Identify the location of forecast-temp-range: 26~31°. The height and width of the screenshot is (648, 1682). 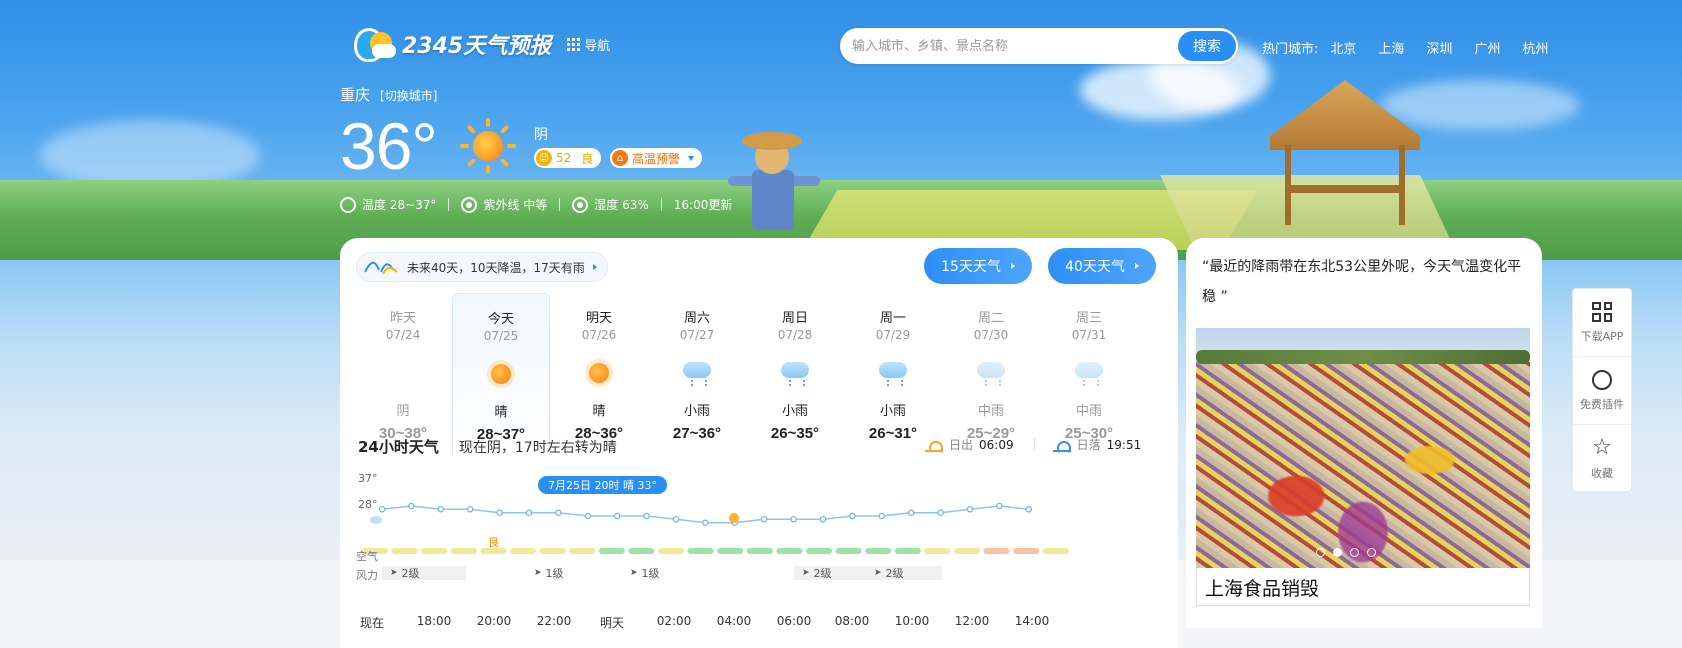
(893, 433).